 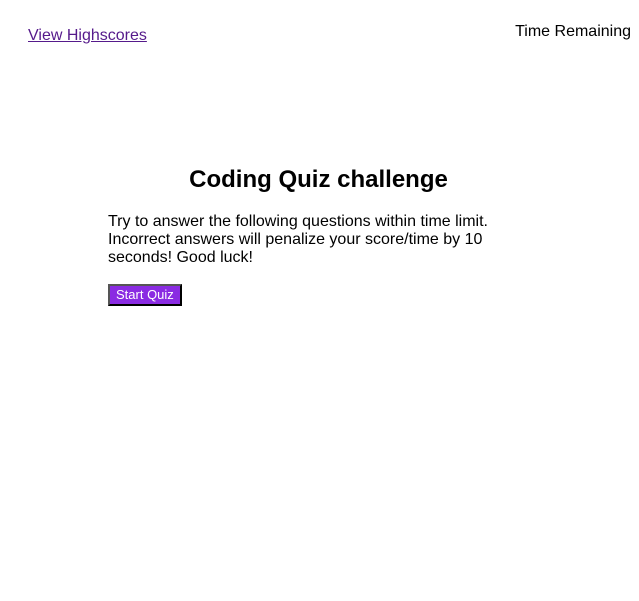 I want to click on view-highscores-link: View Highscores, so click(x=87, y=36).